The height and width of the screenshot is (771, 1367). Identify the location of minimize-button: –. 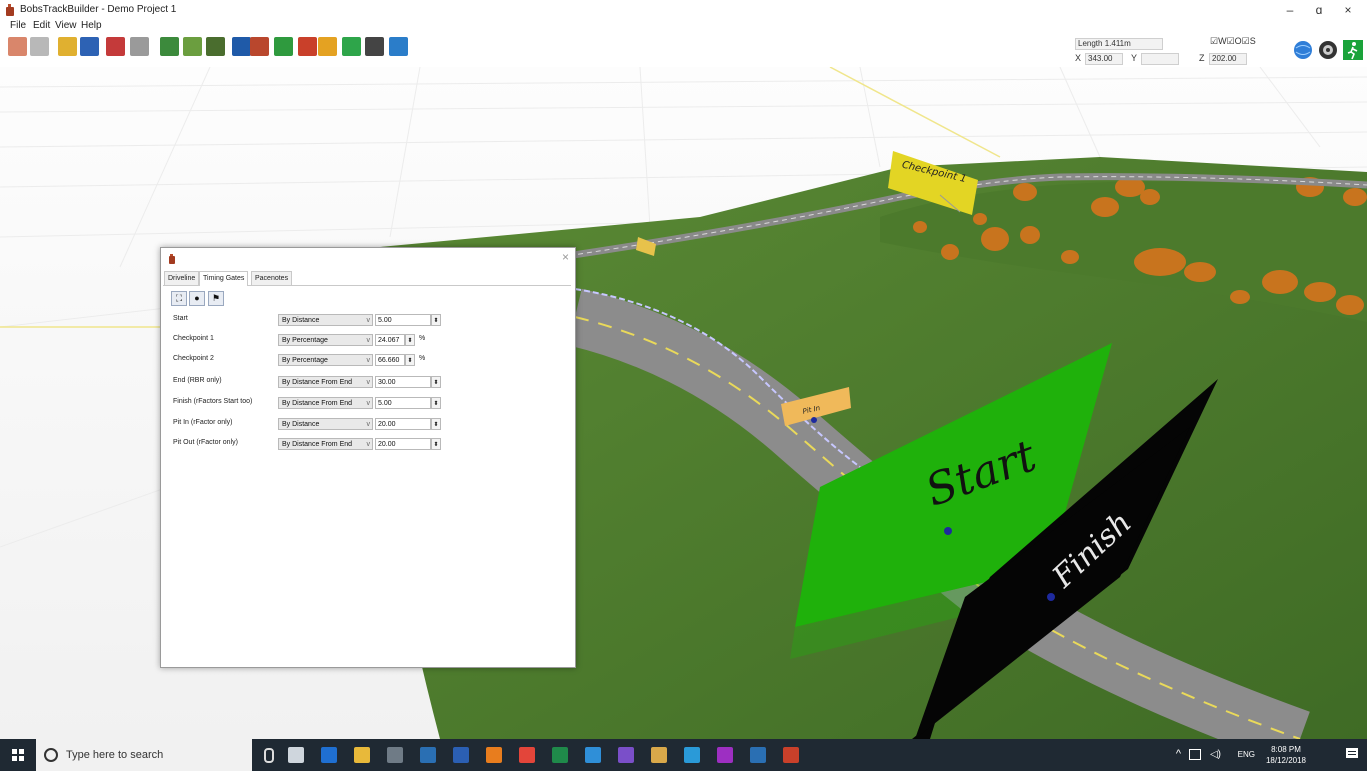
(1290, 10).